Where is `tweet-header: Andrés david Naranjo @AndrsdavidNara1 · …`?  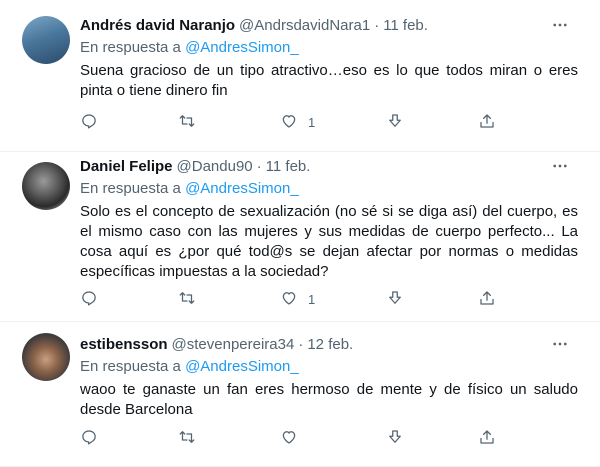 tweet-header: Andrés david Naranjo @AndrsdavidNara1 · … is located at coordinates (331, 25).